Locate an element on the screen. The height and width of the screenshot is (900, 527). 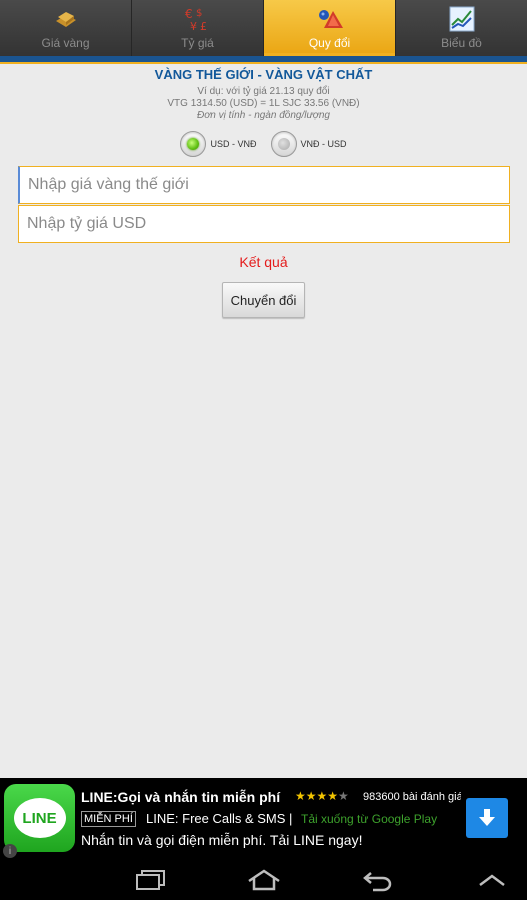
tab-bar: Giá vàng € $ ¥ £ Tỷ giá Quy đổi Biểu đồ is located at coordinates (263, 28).